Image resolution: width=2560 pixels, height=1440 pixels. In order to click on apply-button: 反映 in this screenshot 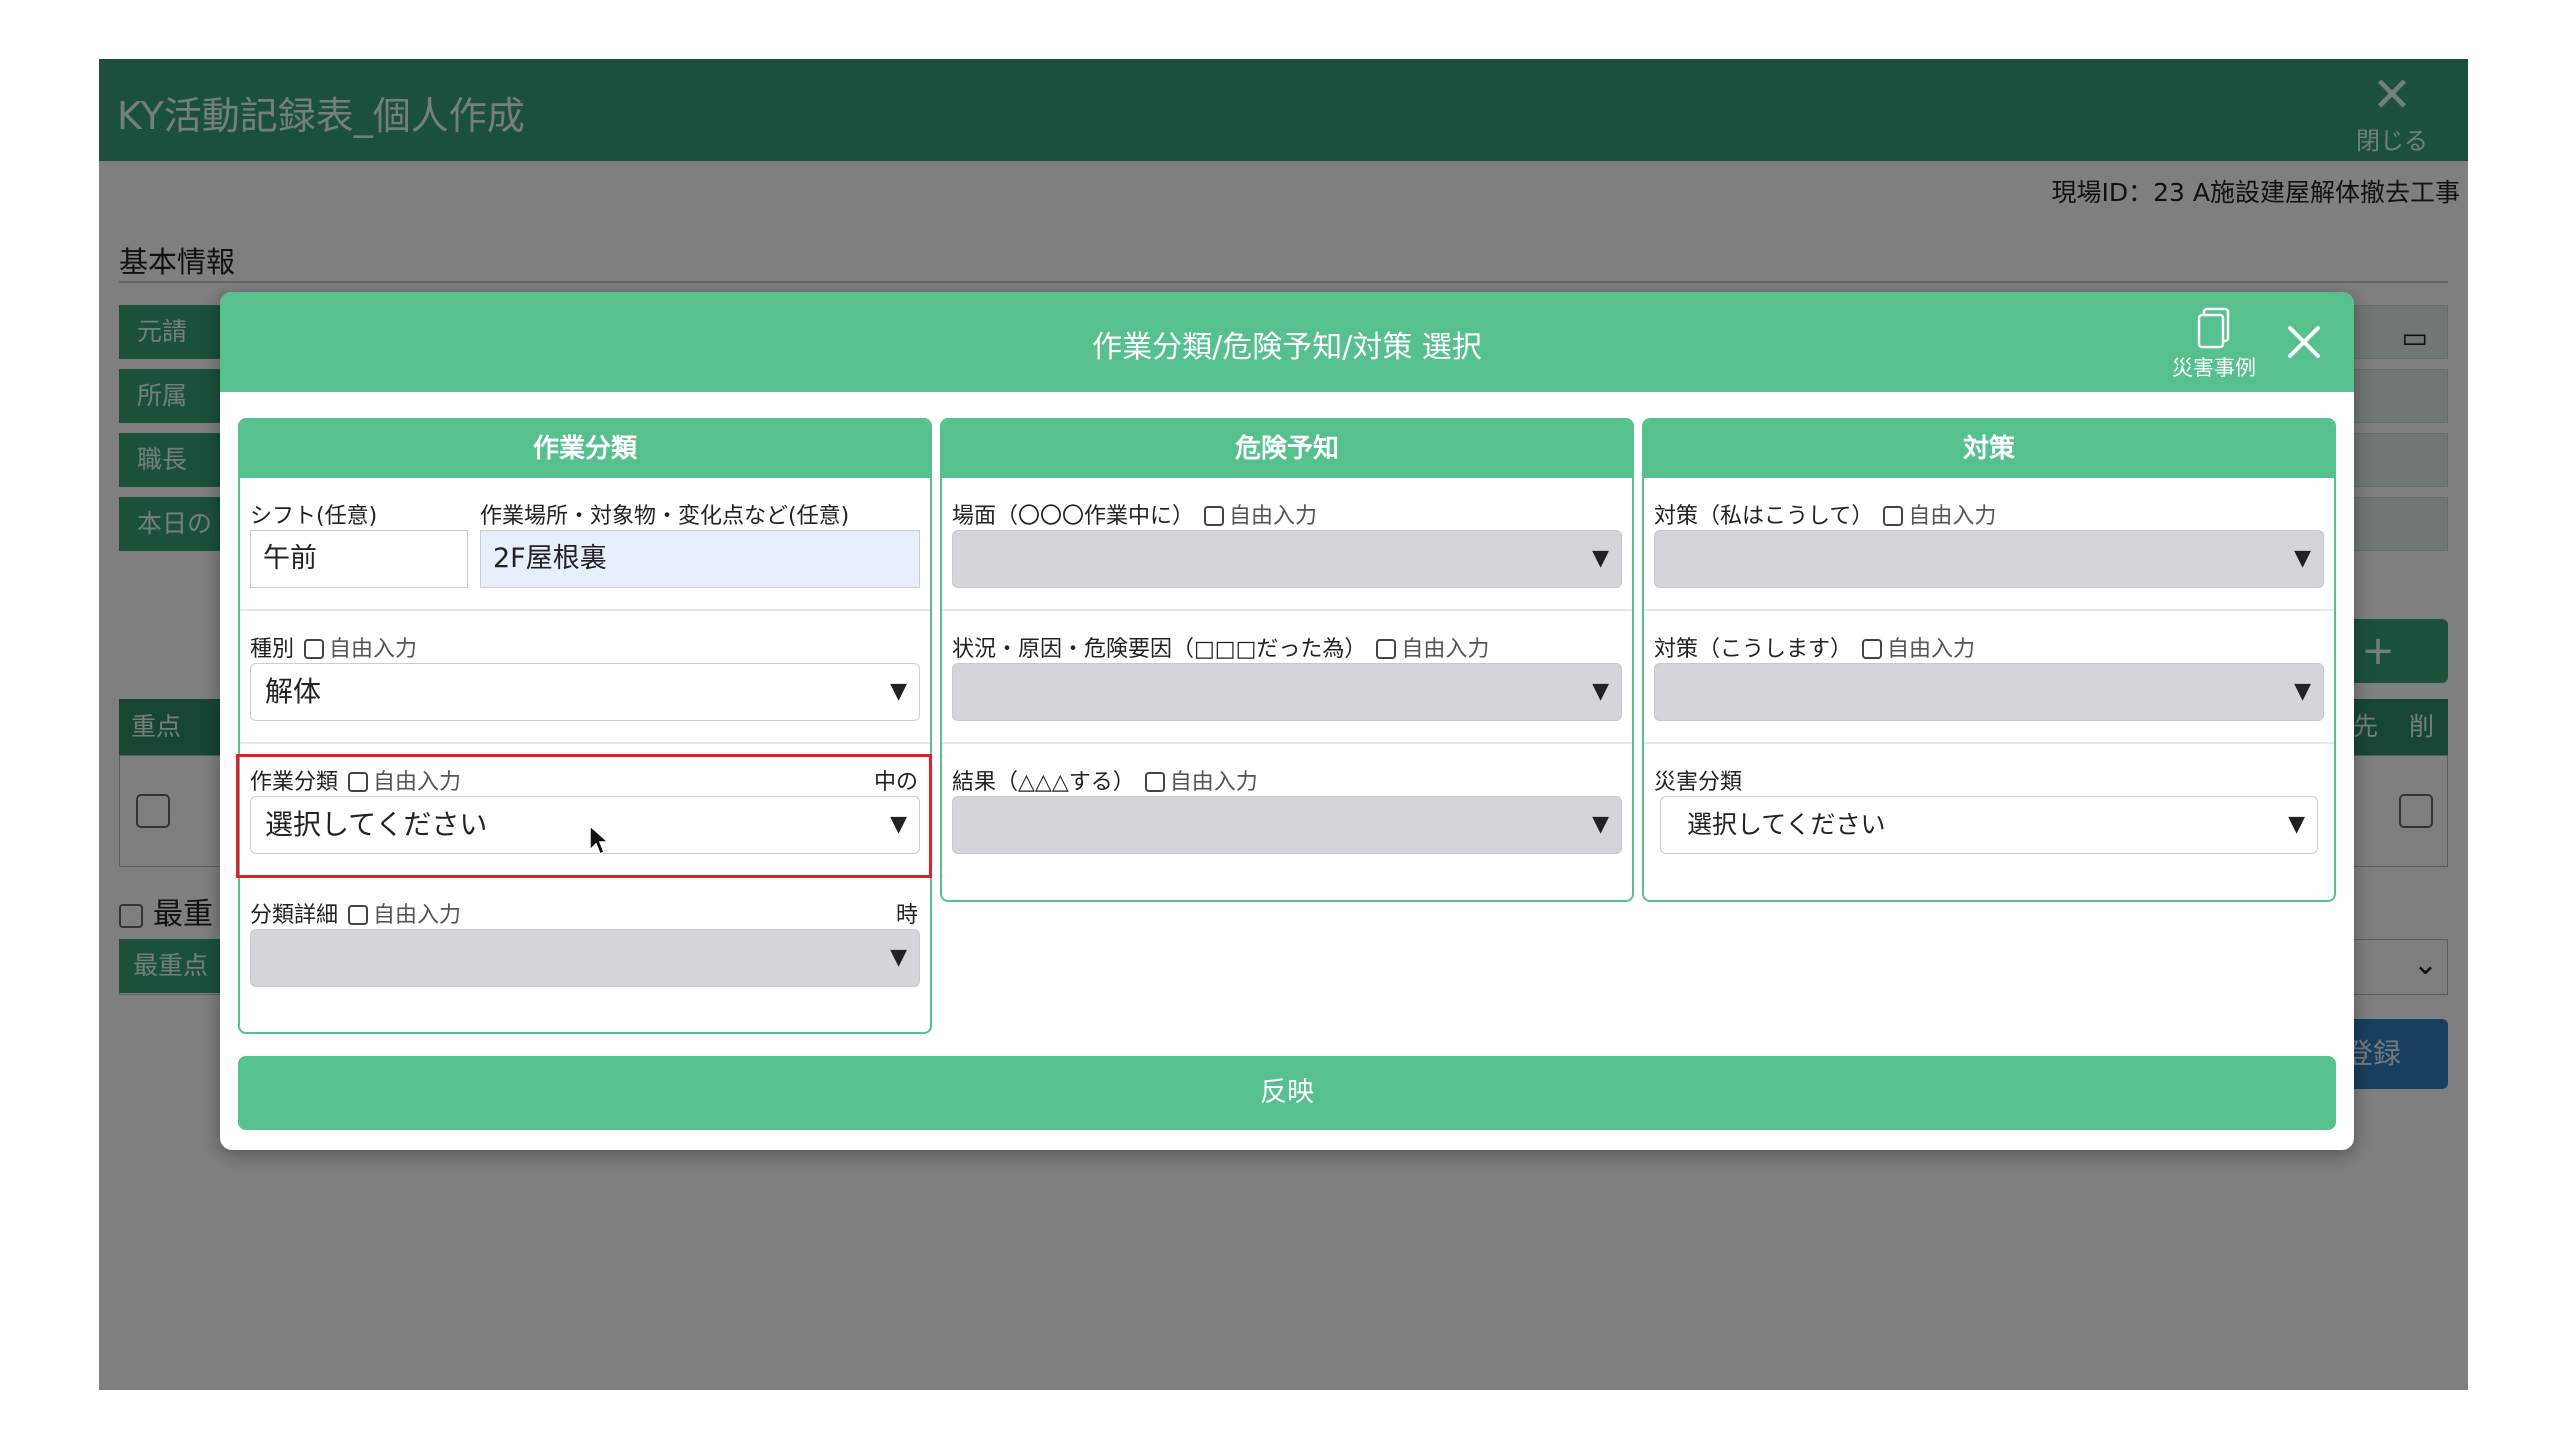, I will do `click(1287, 1093)`.